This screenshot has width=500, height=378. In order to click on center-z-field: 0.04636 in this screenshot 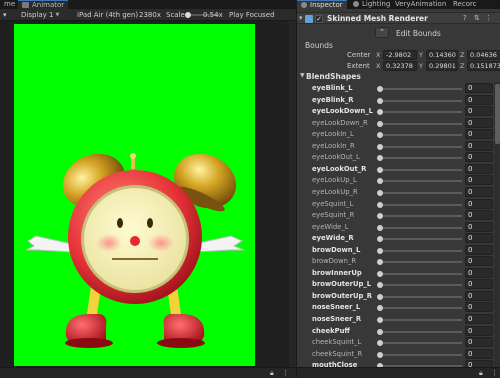, I will do `click(483, 55)`.